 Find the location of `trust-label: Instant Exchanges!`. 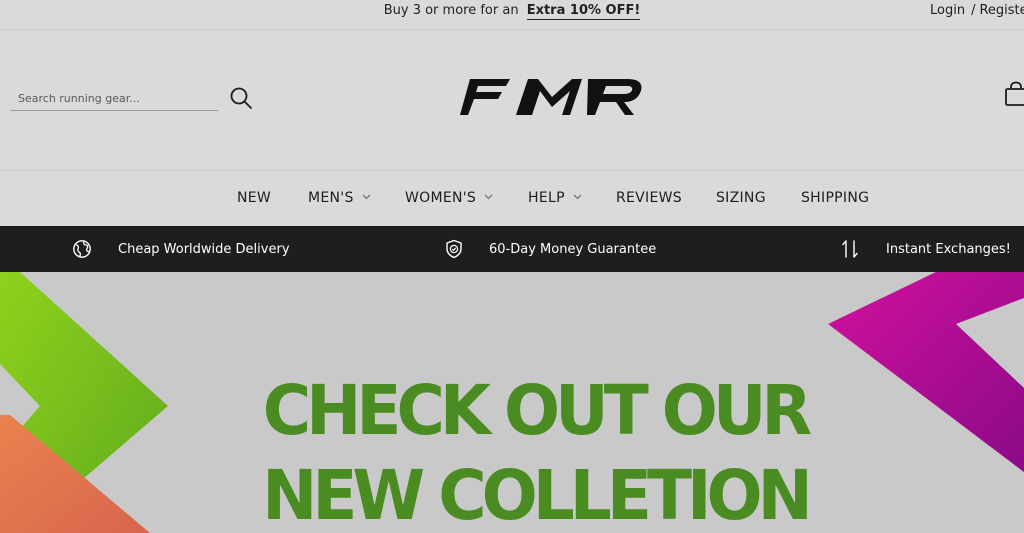

trust-label: Instant Exchanges! is located at coordinates (948, 249).